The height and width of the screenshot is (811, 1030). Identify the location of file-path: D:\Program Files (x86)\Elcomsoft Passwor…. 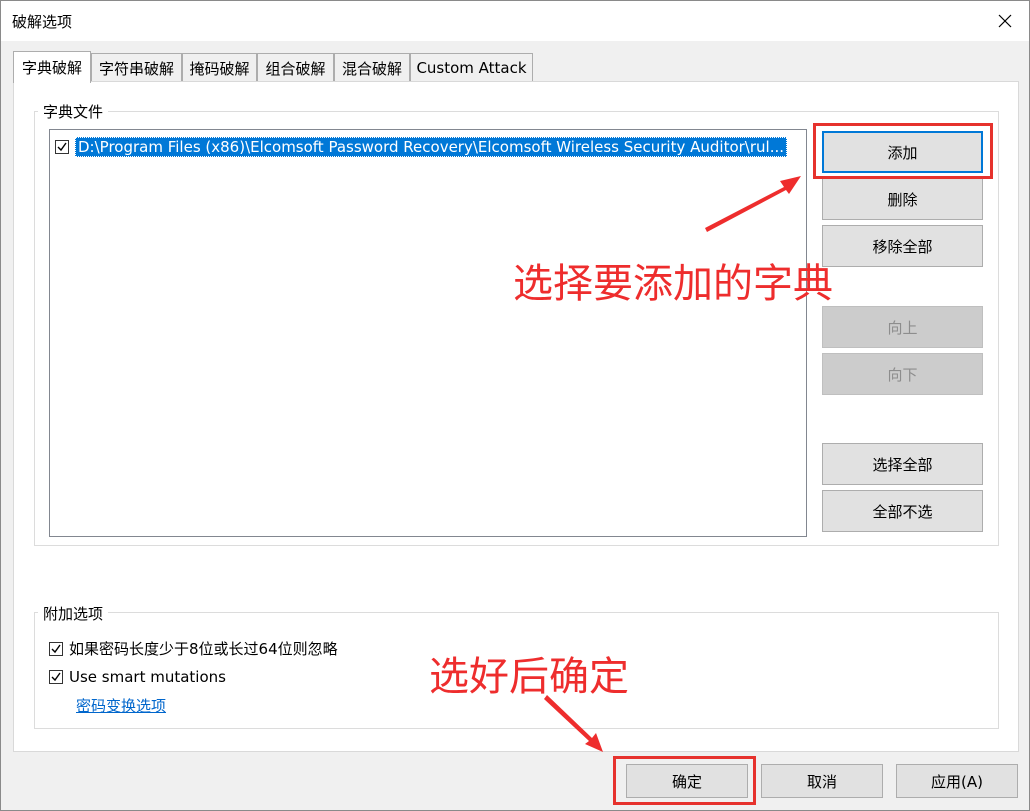
(431, 147).